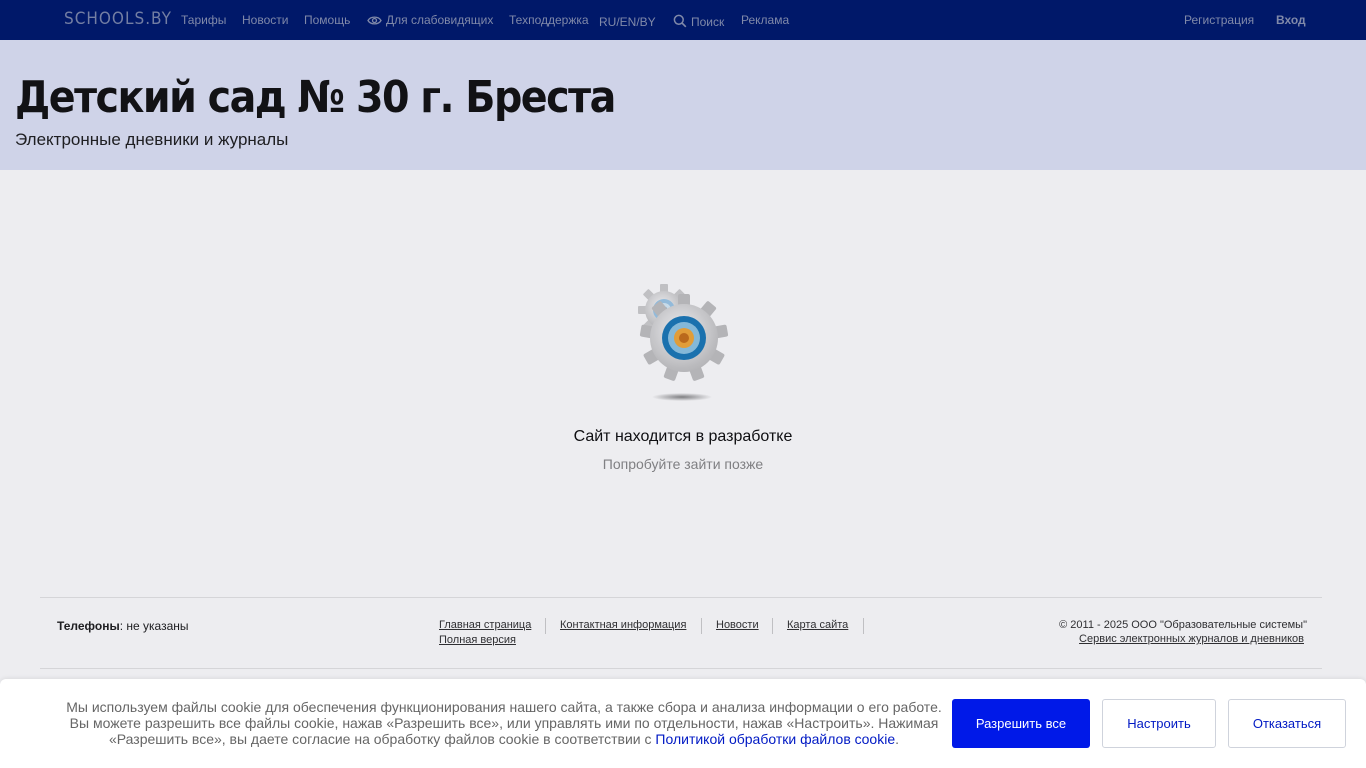 This screenshot has height=768, width=1366. Describe the element at coordinates (1287, 723) in the screenshot. I see `decline-button: Отказаться` at that location.